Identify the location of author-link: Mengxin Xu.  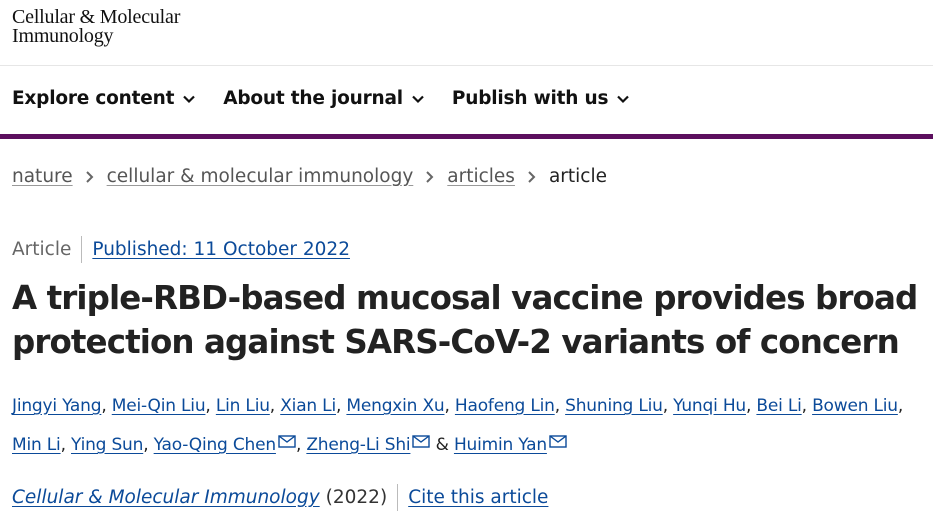
(395, 406).